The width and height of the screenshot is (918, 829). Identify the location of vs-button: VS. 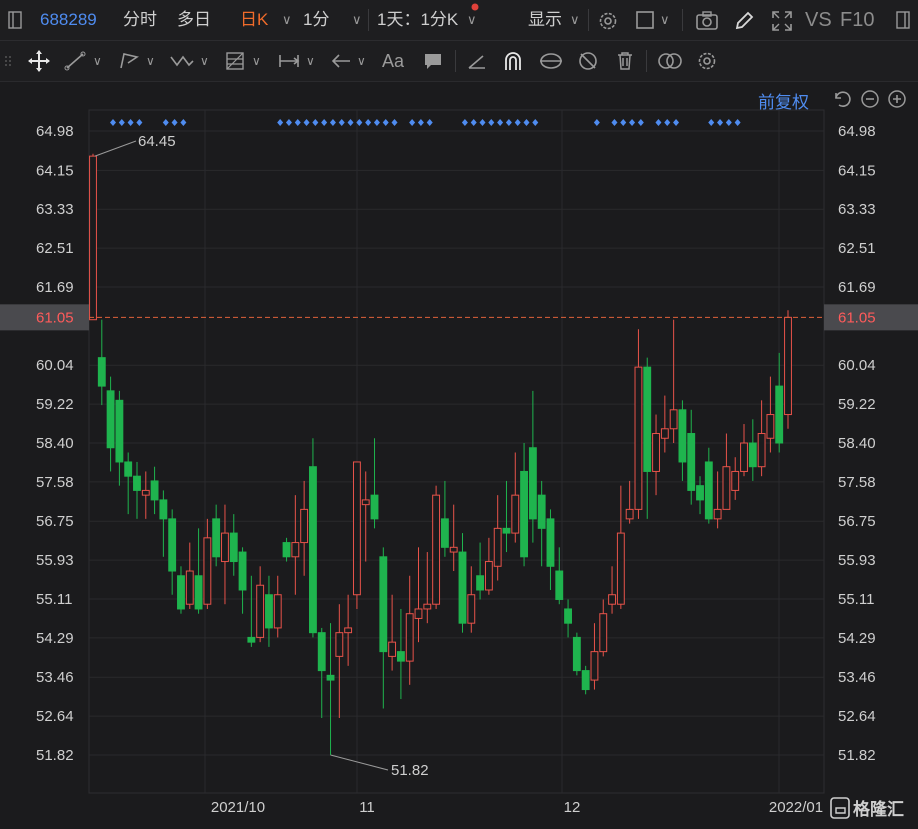
(818, 20).